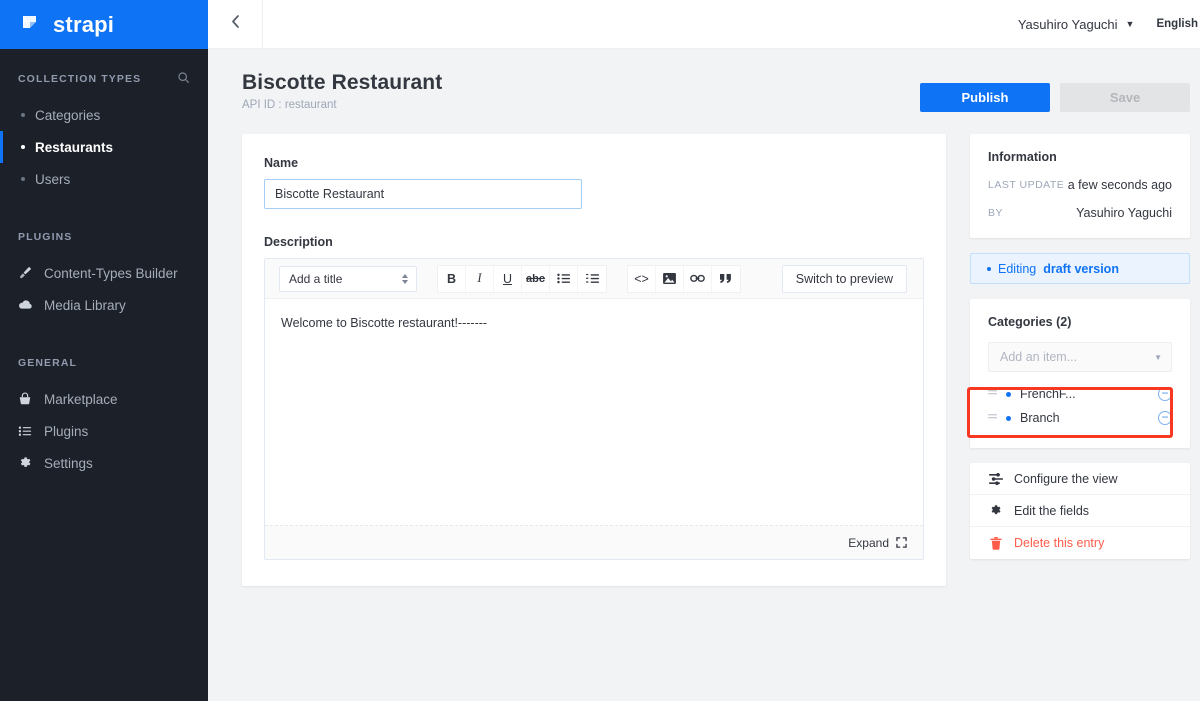  What do you see at coordinates (1080, 394) in the screenshot?
I see `category-item: FrenchF... −` at bounding box center [1080, 394].